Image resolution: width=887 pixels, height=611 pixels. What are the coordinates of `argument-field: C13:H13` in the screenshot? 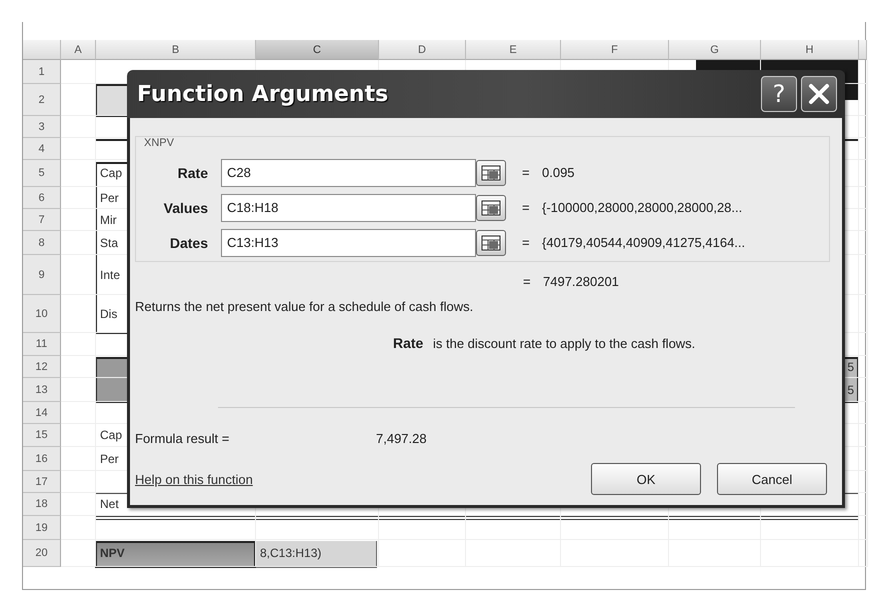 It's located at (348, 242).